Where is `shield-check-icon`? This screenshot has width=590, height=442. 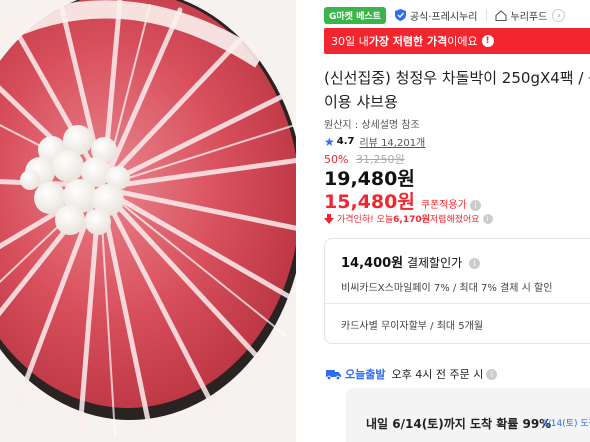 shield-check-icon is located at coordinates (400, 15).